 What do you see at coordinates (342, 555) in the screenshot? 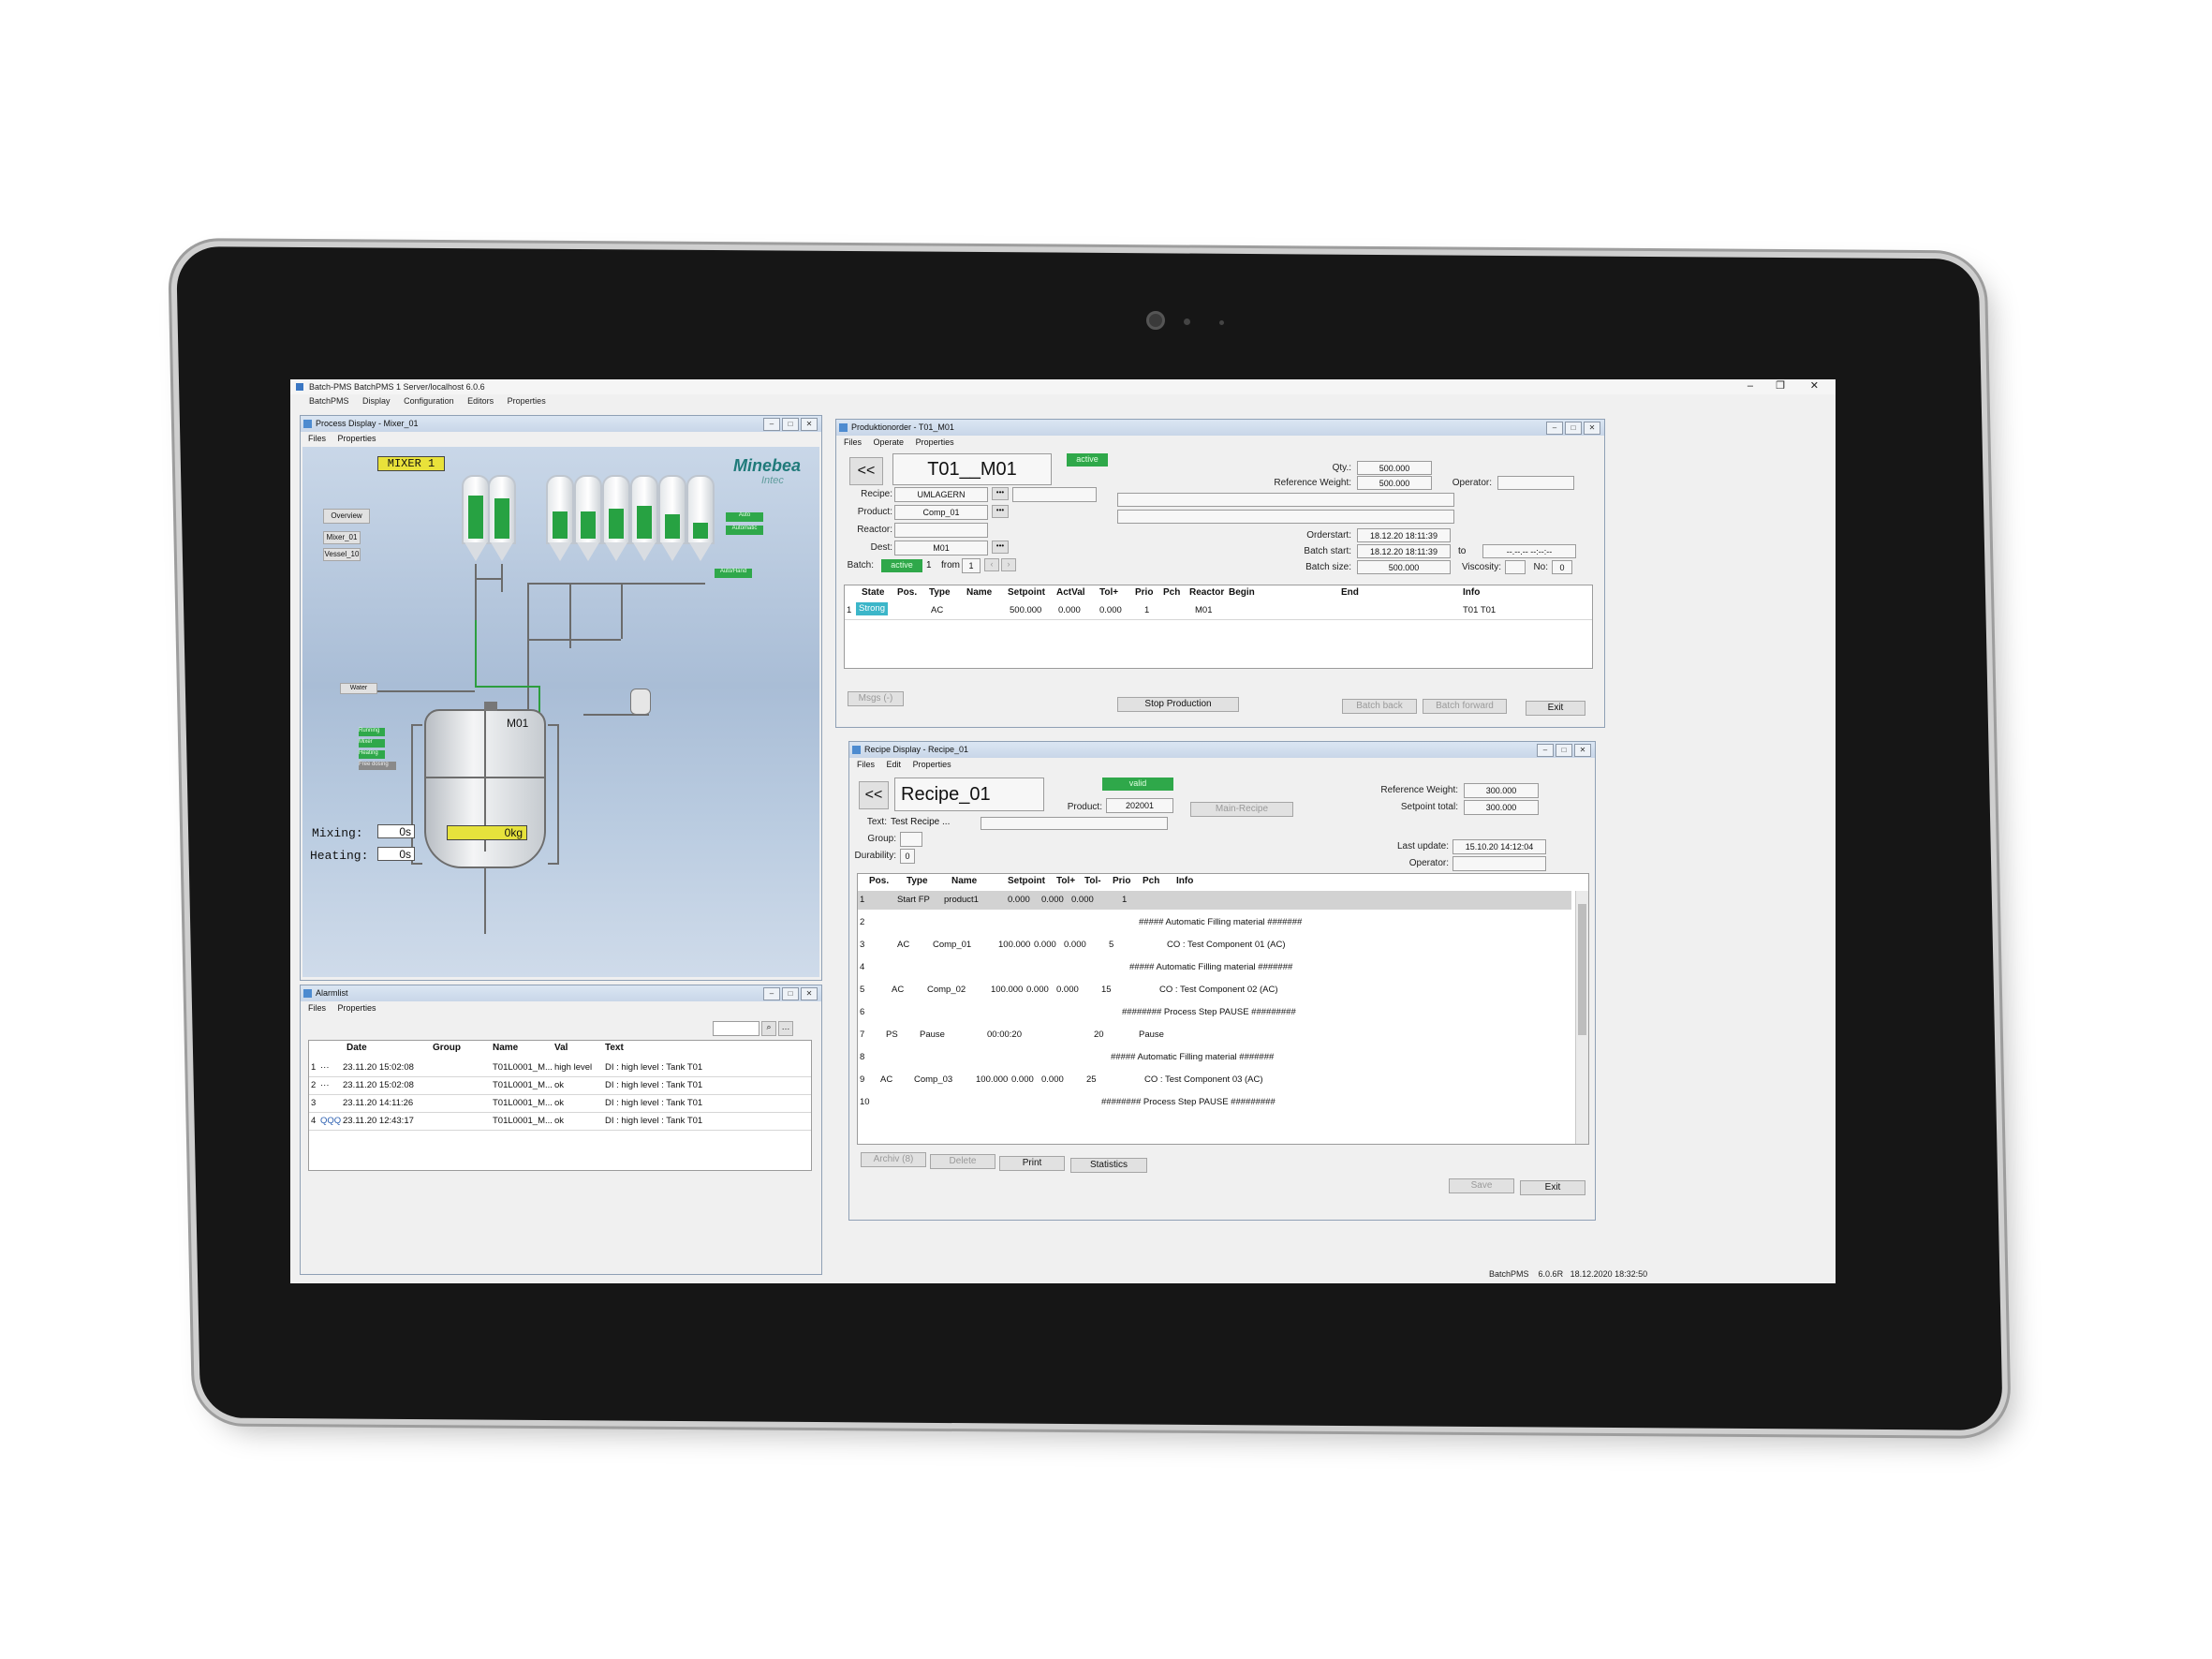
I see `nav-vessel-button: Vessel_10` at bounding box center [342, 555].